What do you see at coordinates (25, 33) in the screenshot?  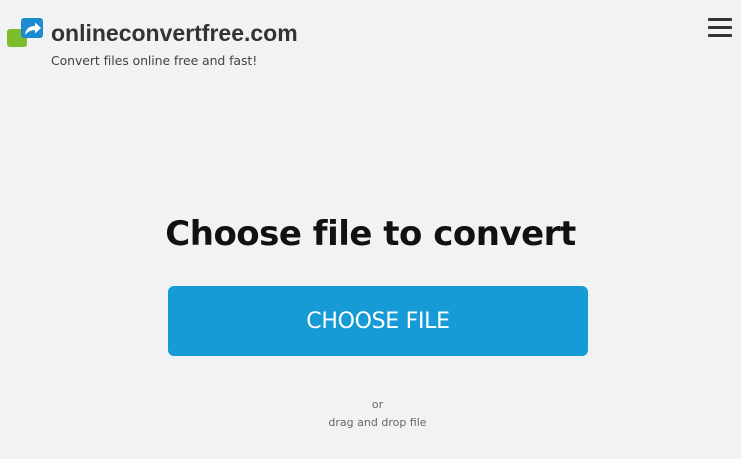 I see `convert-arrow-icon` at bounding box center [25, 33].